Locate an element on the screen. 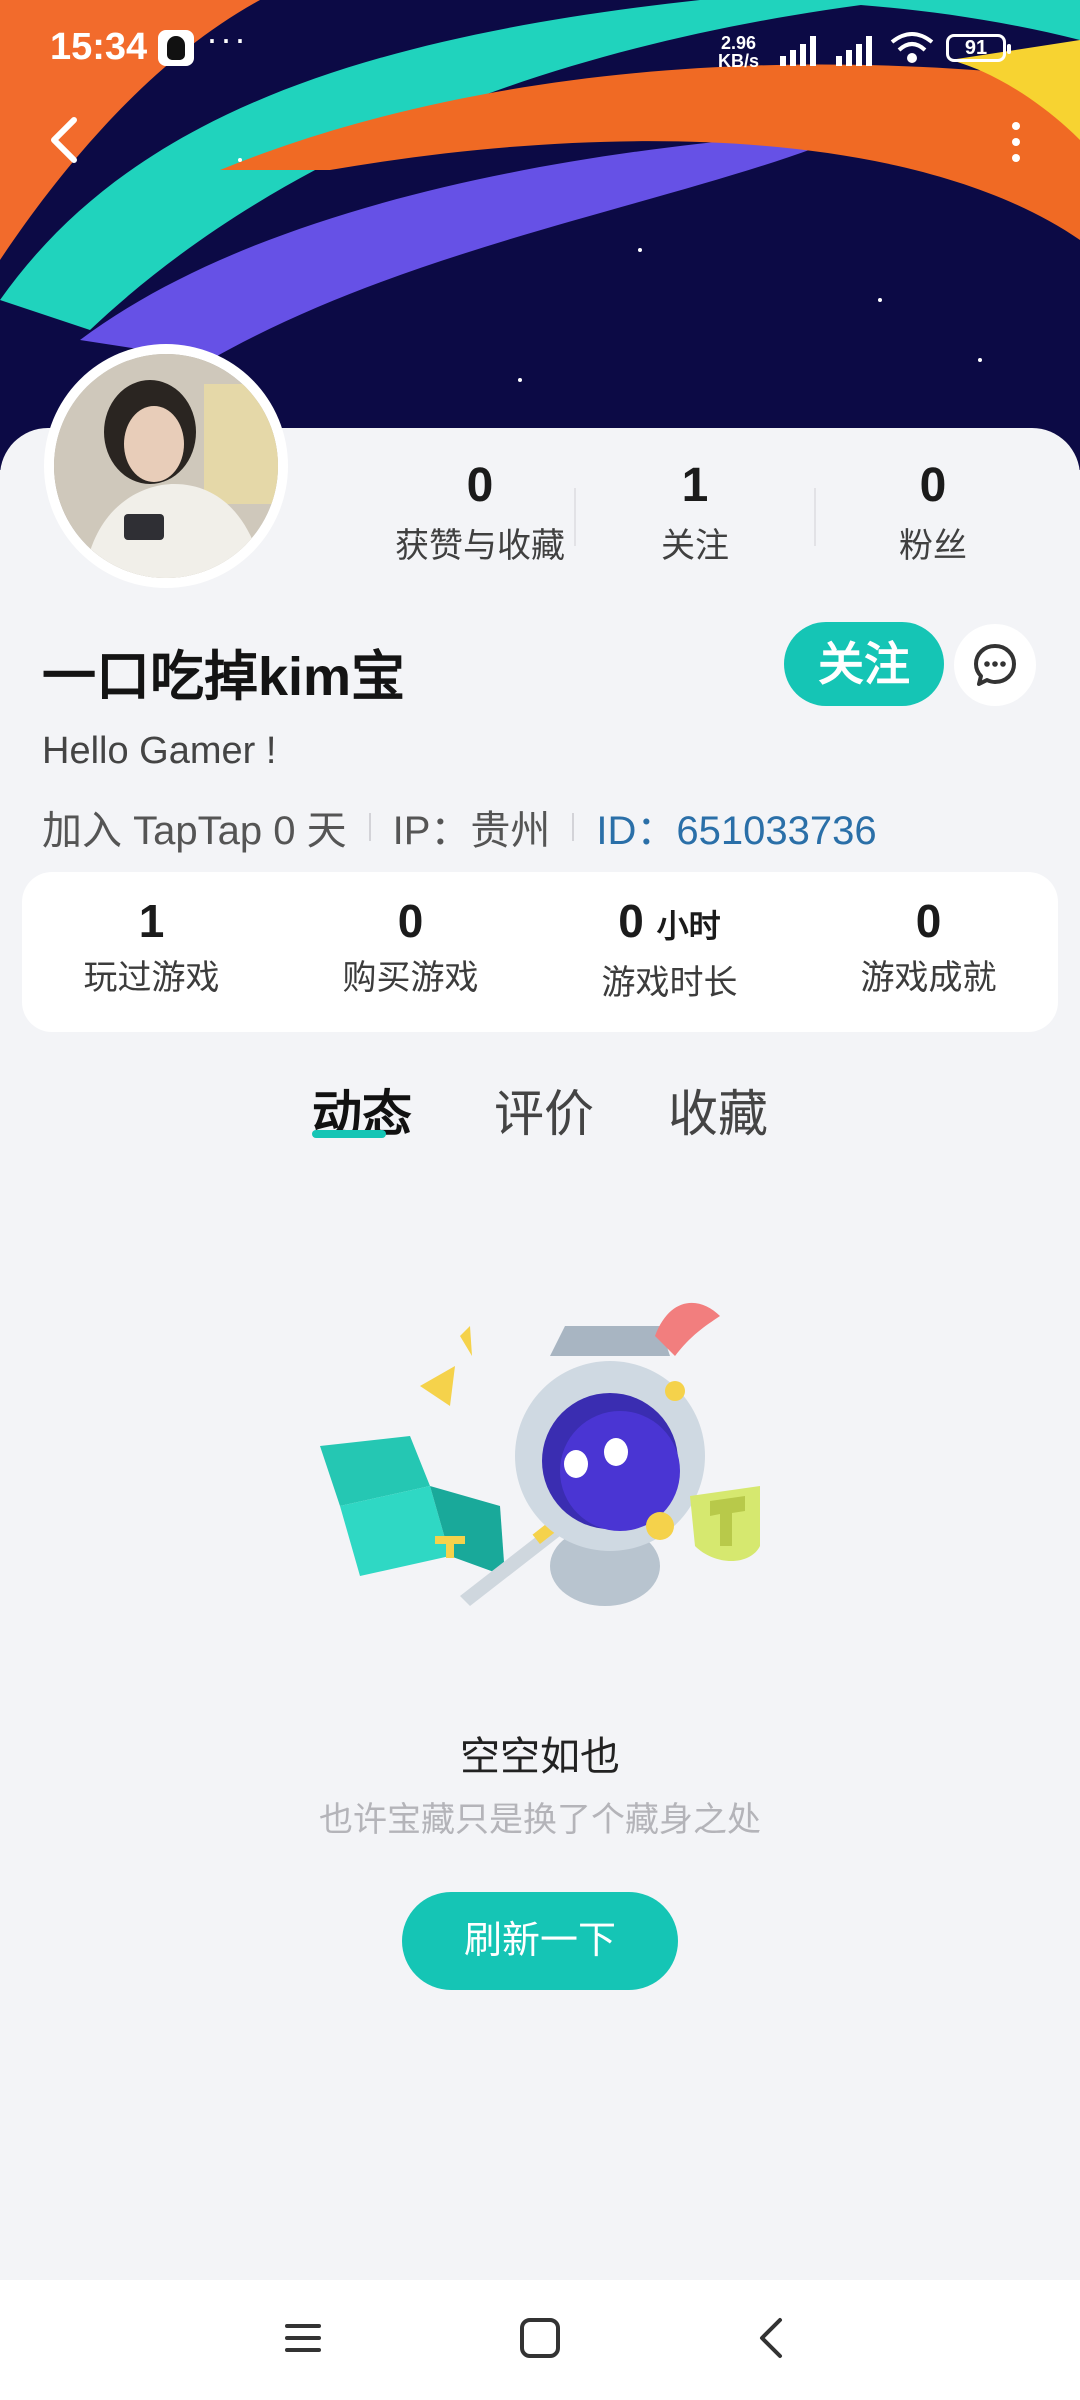 The height and width of the screenshot is (2400, 1080). avatar is located at coordinates (166, 466).